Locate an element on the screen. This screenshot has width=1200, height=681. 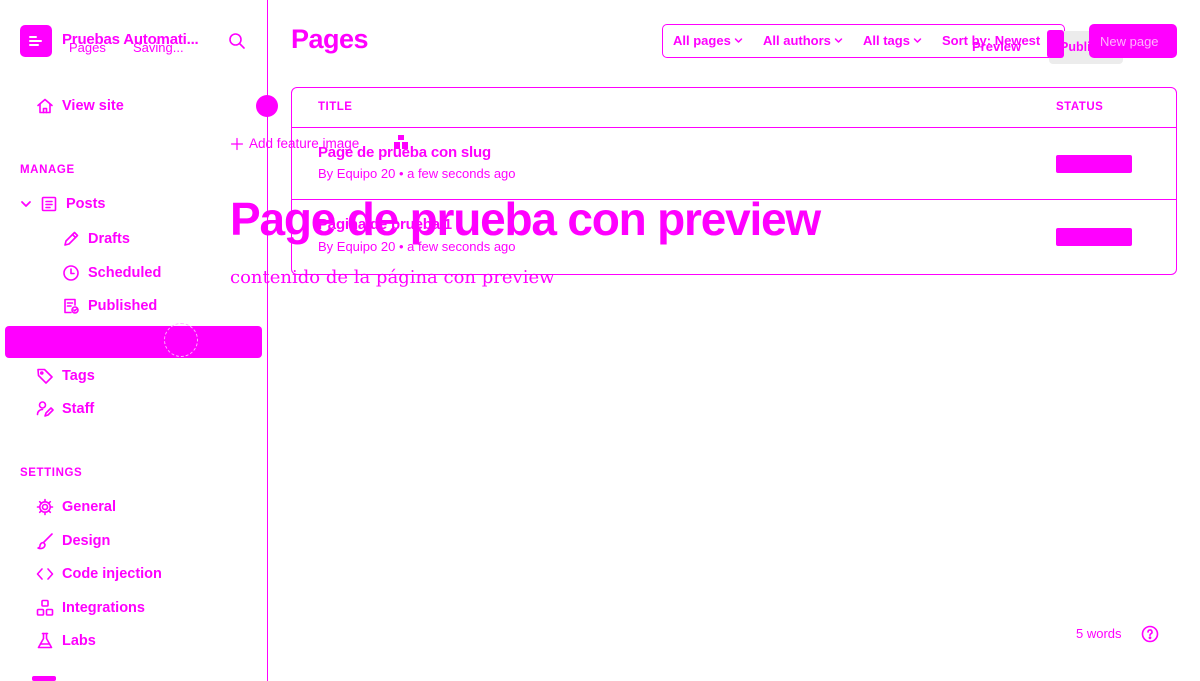
nav-pages-active is located at coordinates (133, 342).